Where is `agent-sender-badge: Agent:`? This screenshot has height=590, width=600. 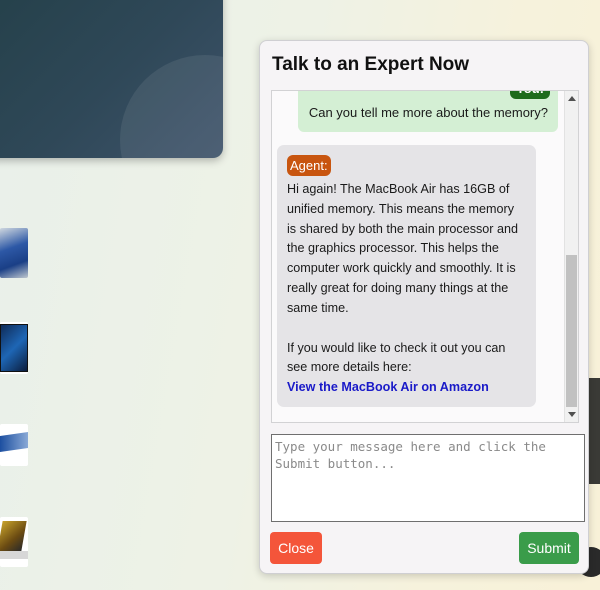 agent-sender-badge: Agent: is located at coordinates (309, 165).